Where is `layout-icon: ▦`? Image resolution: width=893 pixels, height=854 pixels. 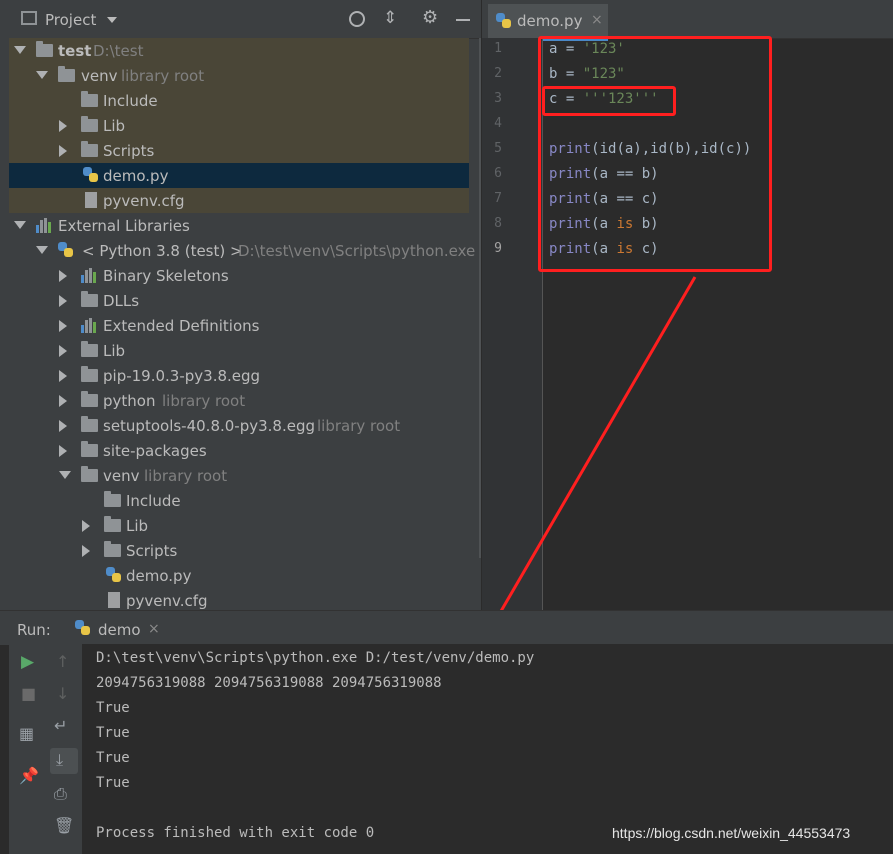 layout-icon: ▦ is located at coordinates (26, 733).